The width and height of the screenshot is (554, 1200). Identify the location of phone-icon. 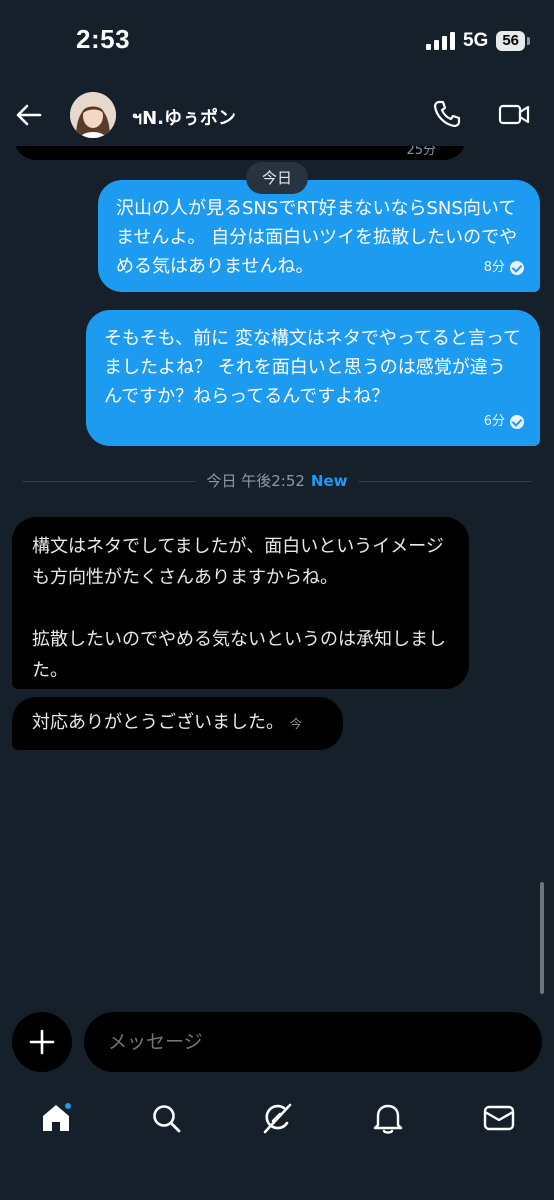
(447, 114).